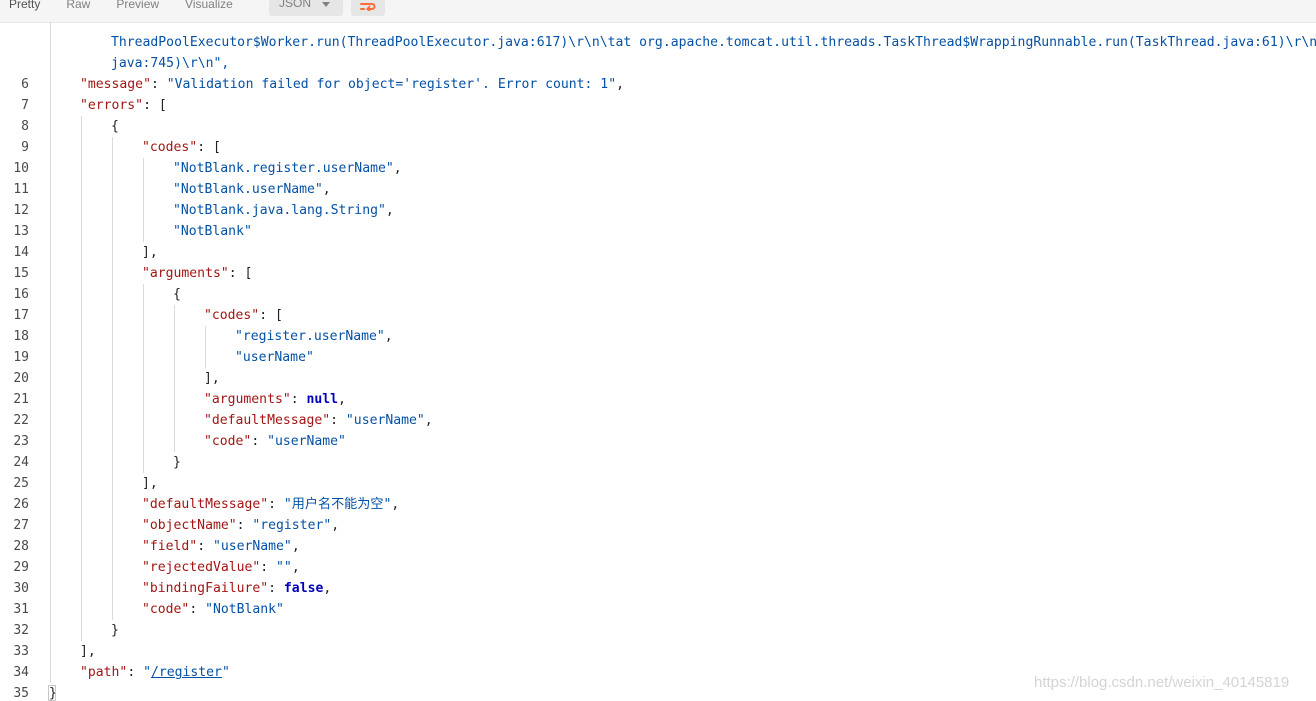  Describe the element at coordinates (310, 336) in the screenshot. I see `json-string: "register.userName"` at that location.